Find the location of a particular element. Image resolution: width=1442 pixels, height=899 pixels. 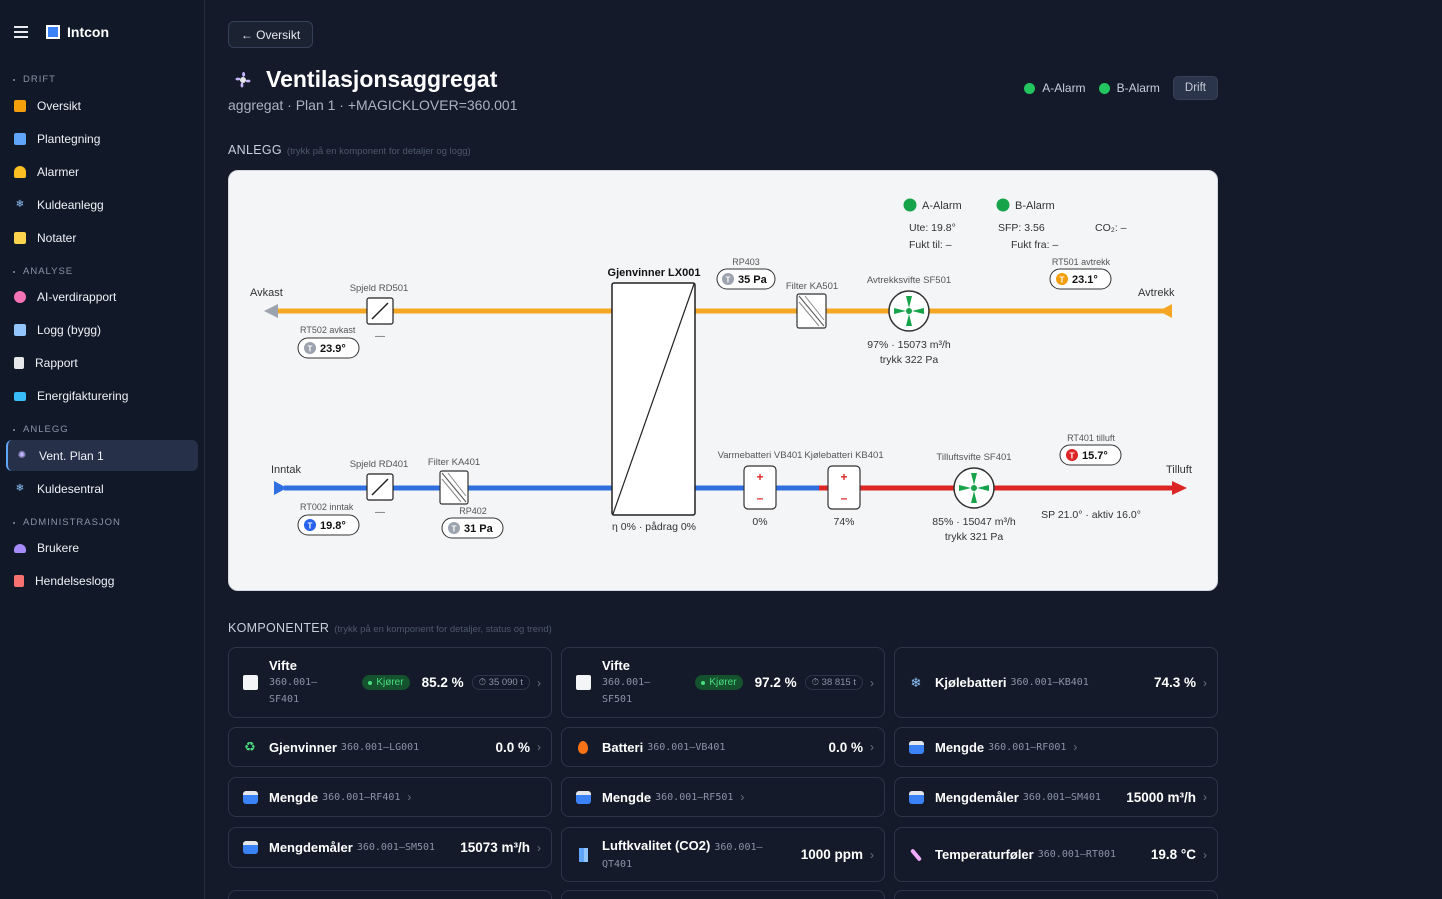

sidebar-item-kuldesentral: ❄ Kuldesentral is located at coordinates (102, 489).